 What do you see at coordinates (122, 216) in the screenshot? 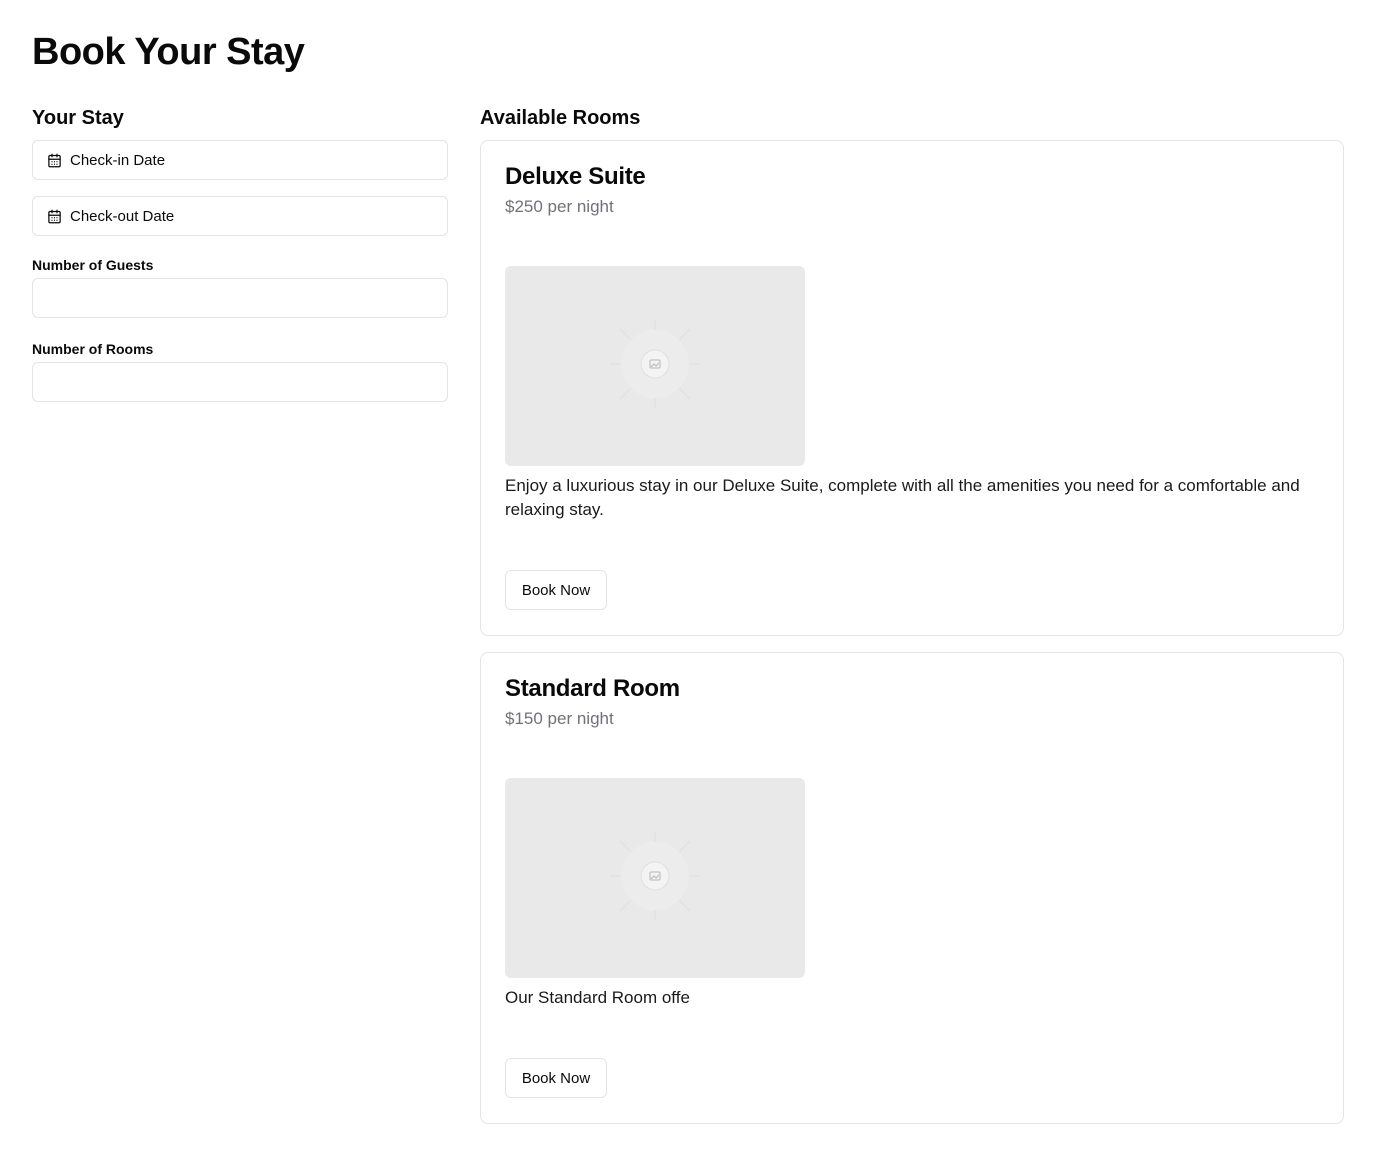
I see `check-out-date-label: Check-out Date` at bounding box center [122, 216].